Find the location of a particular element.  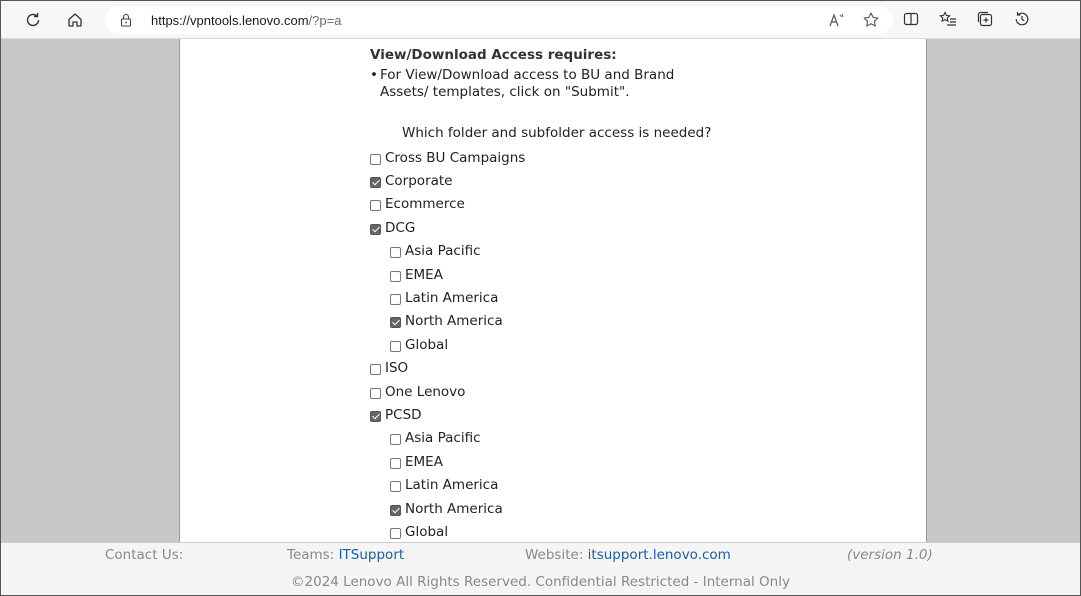

address-bar: https://vpntools.lenovo.com/?p=a is located at coordinates (499, 20).